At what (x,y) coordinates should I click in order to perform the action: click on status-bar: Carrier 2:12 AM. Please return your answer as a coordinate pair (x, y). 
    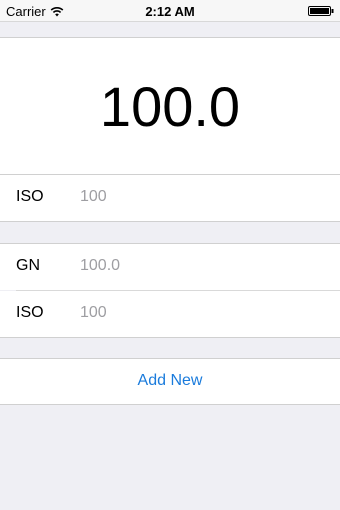
    Looking at the image, I should click on (170, 11).